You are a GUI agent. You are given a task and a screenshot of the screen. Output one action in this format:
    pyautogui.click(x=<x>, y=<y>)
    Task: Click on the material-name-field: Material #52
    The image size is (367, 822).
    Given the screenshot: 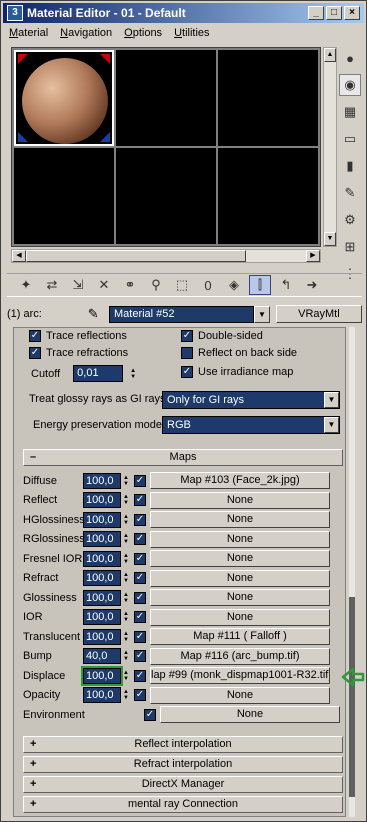 What is the action you would take?
    pyautogui.click(x=181, y=314)
    